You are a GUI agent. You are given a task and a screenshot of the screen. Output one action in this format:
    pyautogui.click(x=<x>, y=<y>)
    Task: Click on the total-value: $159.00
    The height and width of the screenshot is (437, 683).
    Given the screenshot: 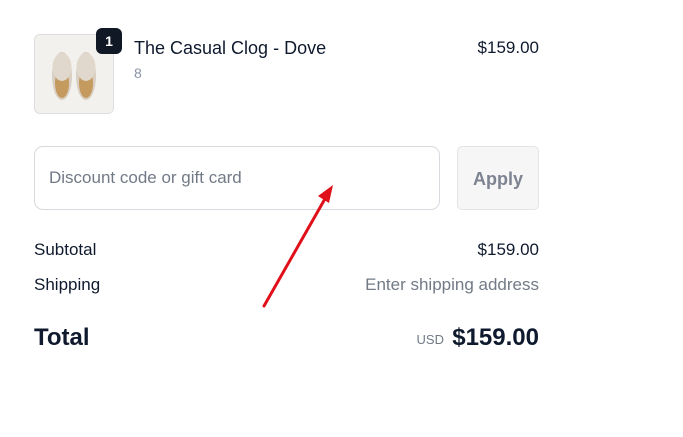 What is the action you would take?
    pyautogui.click(x=495, y=337)
    